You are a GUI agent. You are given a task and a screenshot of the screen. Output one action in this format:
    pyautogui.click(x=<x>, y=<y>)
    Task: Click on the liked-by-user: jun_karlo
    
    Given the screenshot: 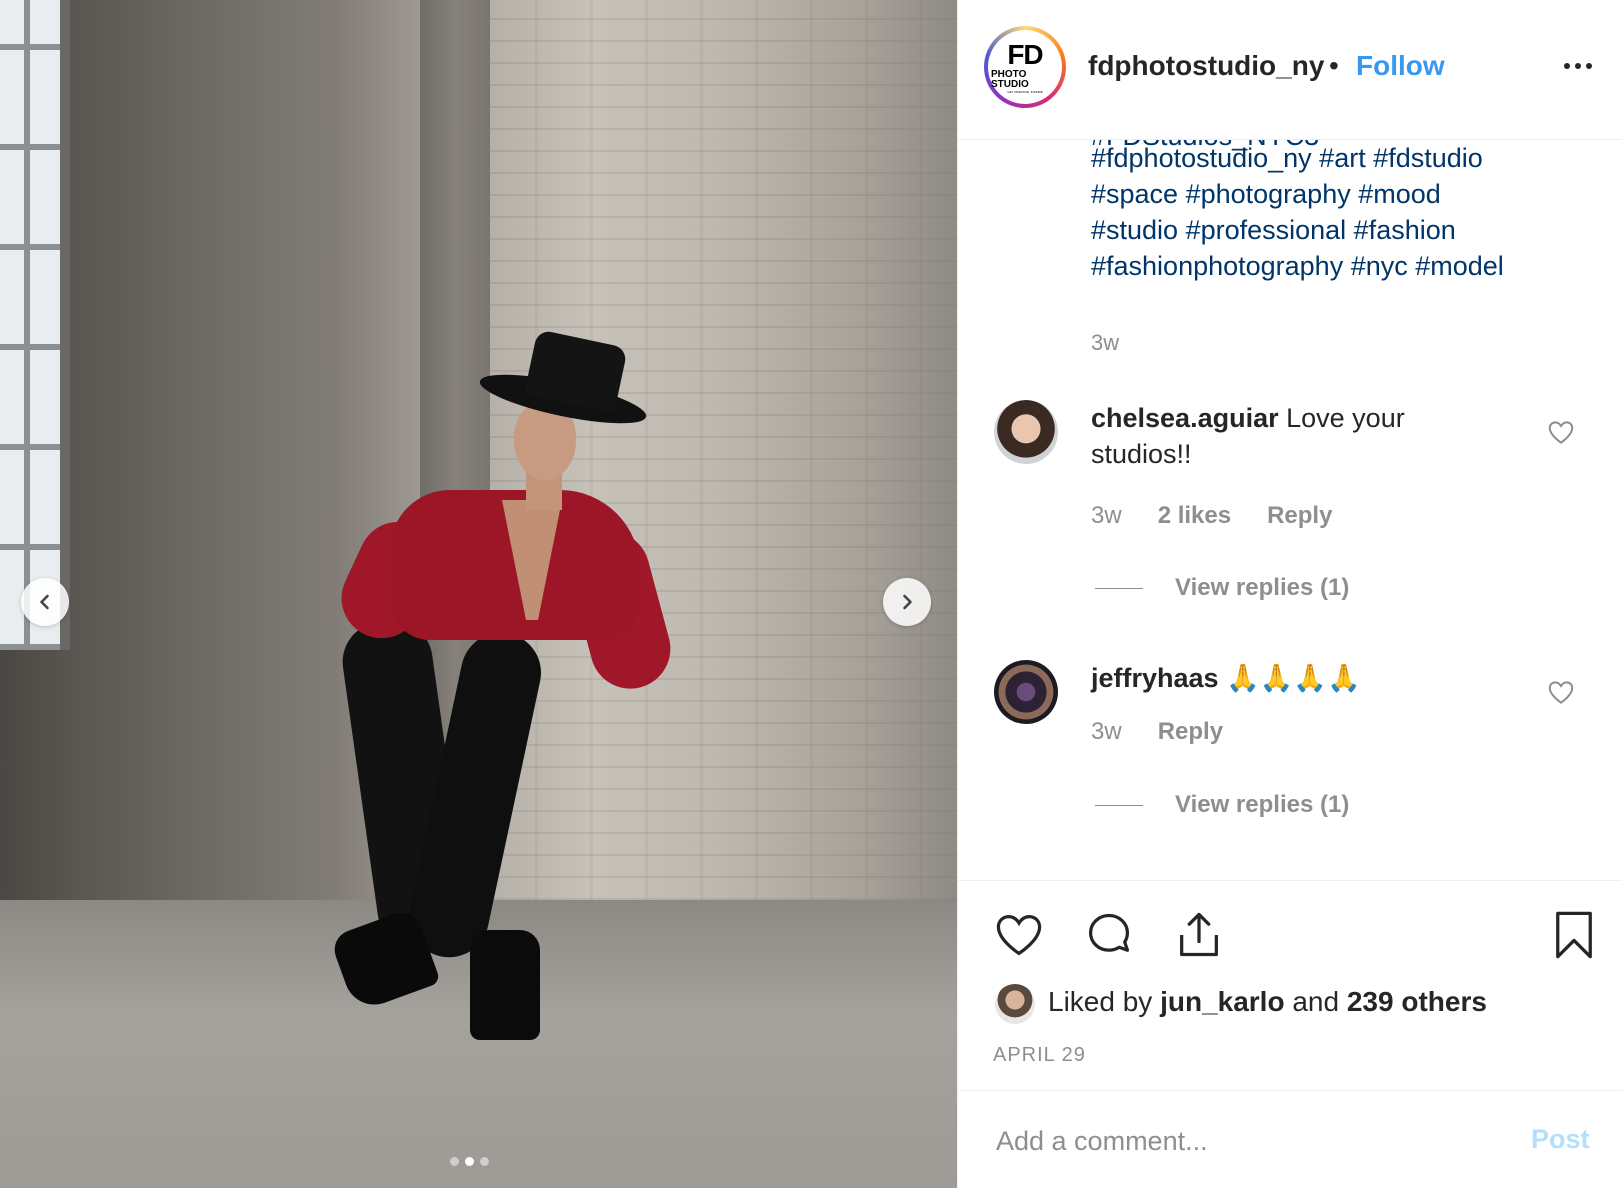 What is the action you would take?
    pyautogui.click(x=1222, y=1001)
    